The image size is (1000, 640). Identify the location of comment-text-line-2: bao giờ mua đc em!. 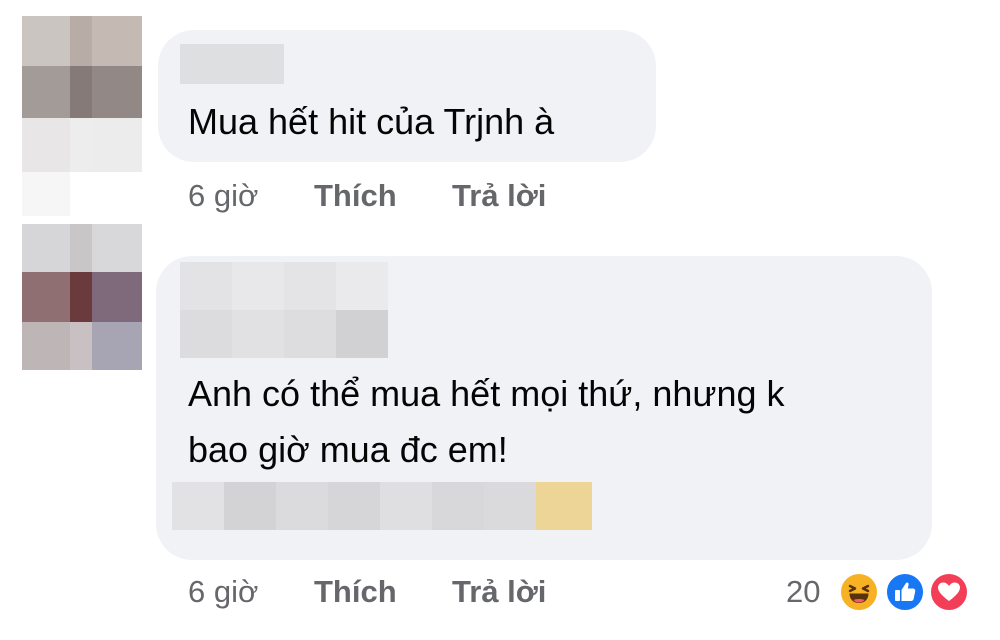
(348, 449).